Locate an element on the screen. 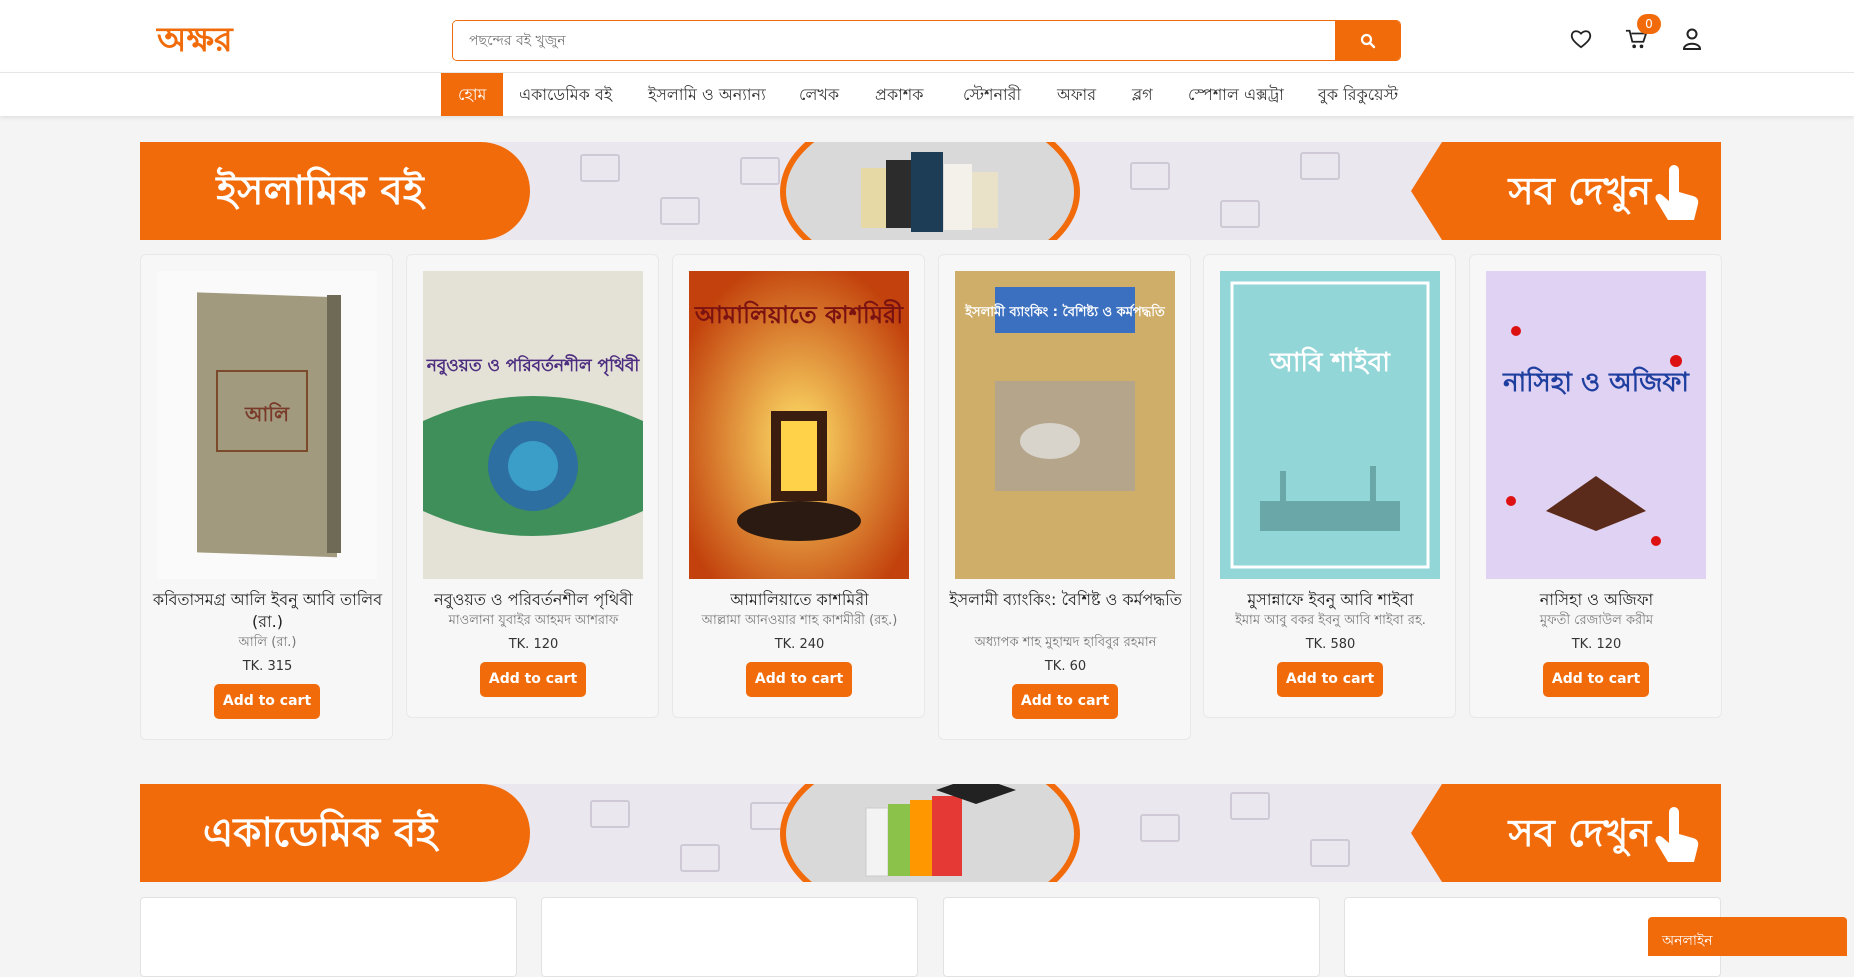 The image size is (1854, 977). academic-books-banner: একাডেমিক বই সব দেখুন is located at coordinates (930, 833).